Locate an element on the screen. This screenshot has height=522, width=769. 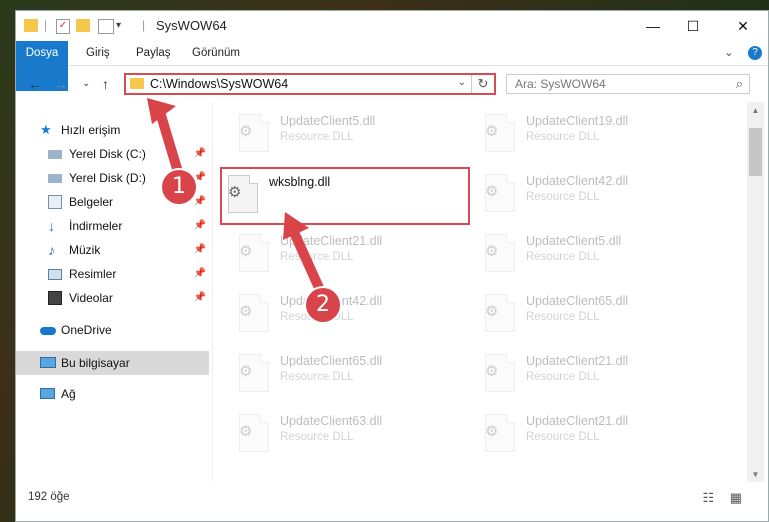
recent-locations-button: ⌄ is located at coordinates (86, 83).